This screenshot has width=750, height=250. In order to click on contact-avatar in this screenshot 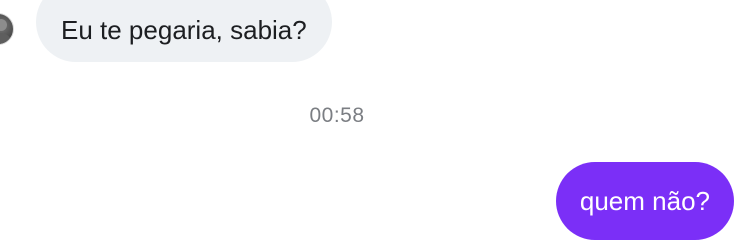, I will do `click(7, 29)`.